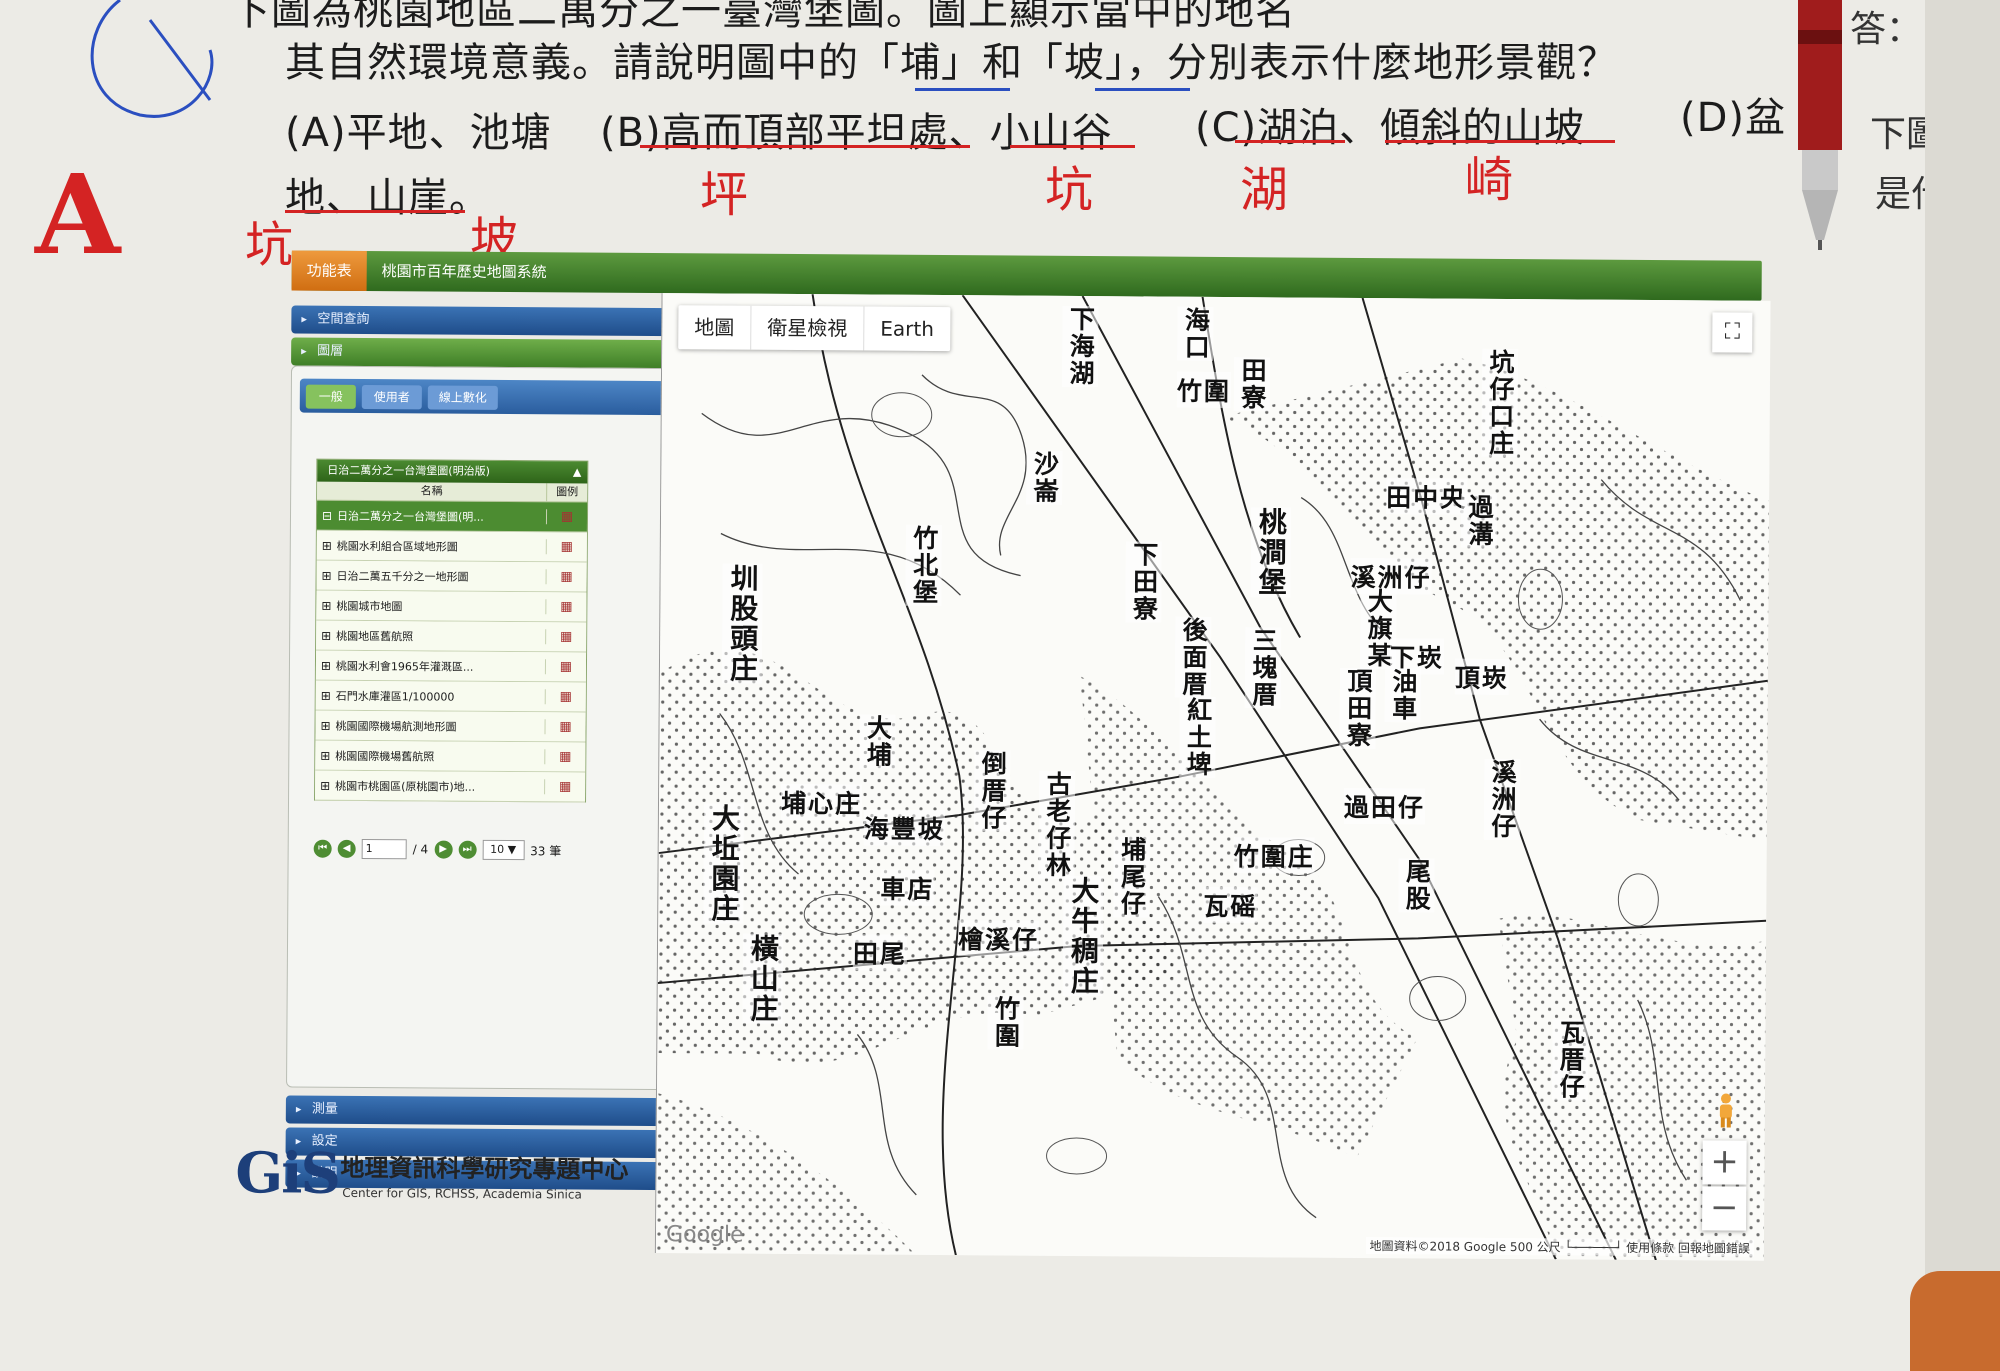  I want to click on place-label: 海豐坡, so click(904, 828).